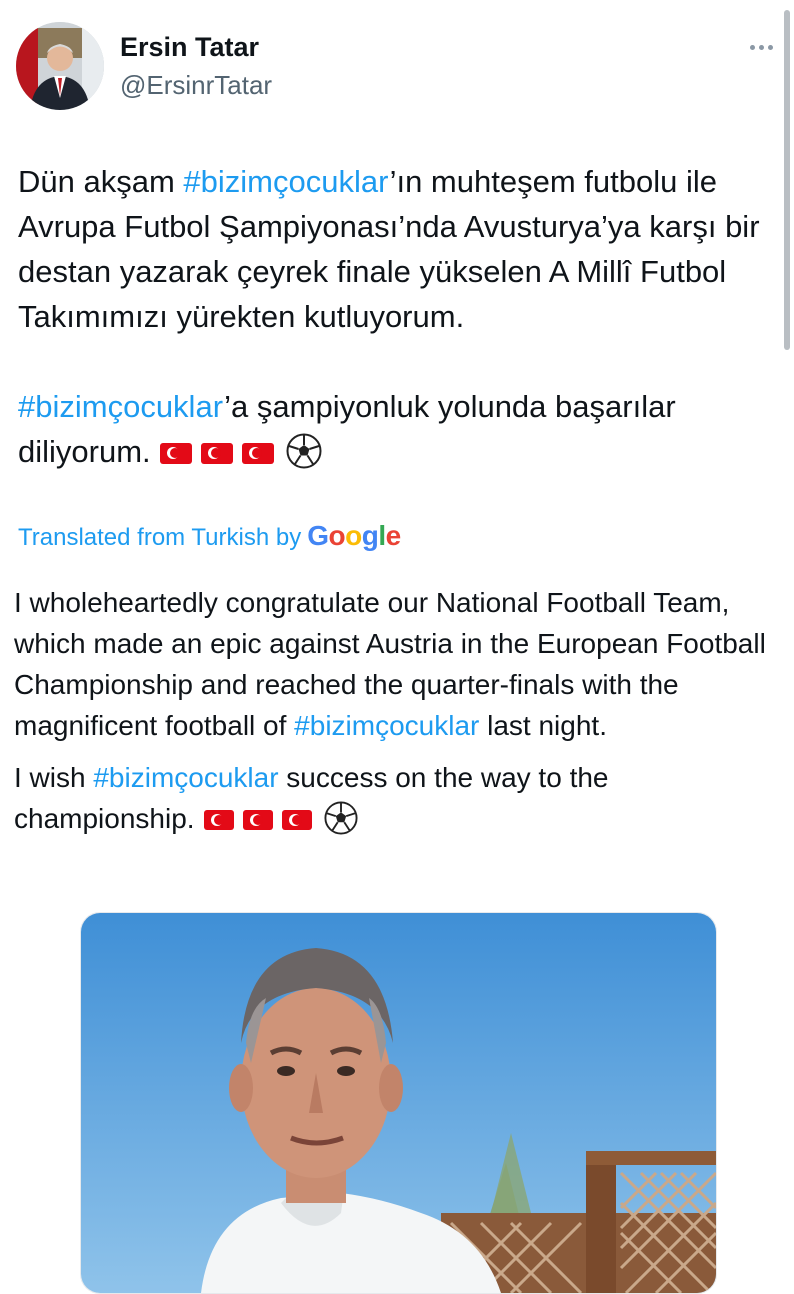 This screenshot has height=1294, width=794. What do you see at coordinates (60, 66) in the screenshot?
I see `author-avatar` at bounding box center [60, 66].